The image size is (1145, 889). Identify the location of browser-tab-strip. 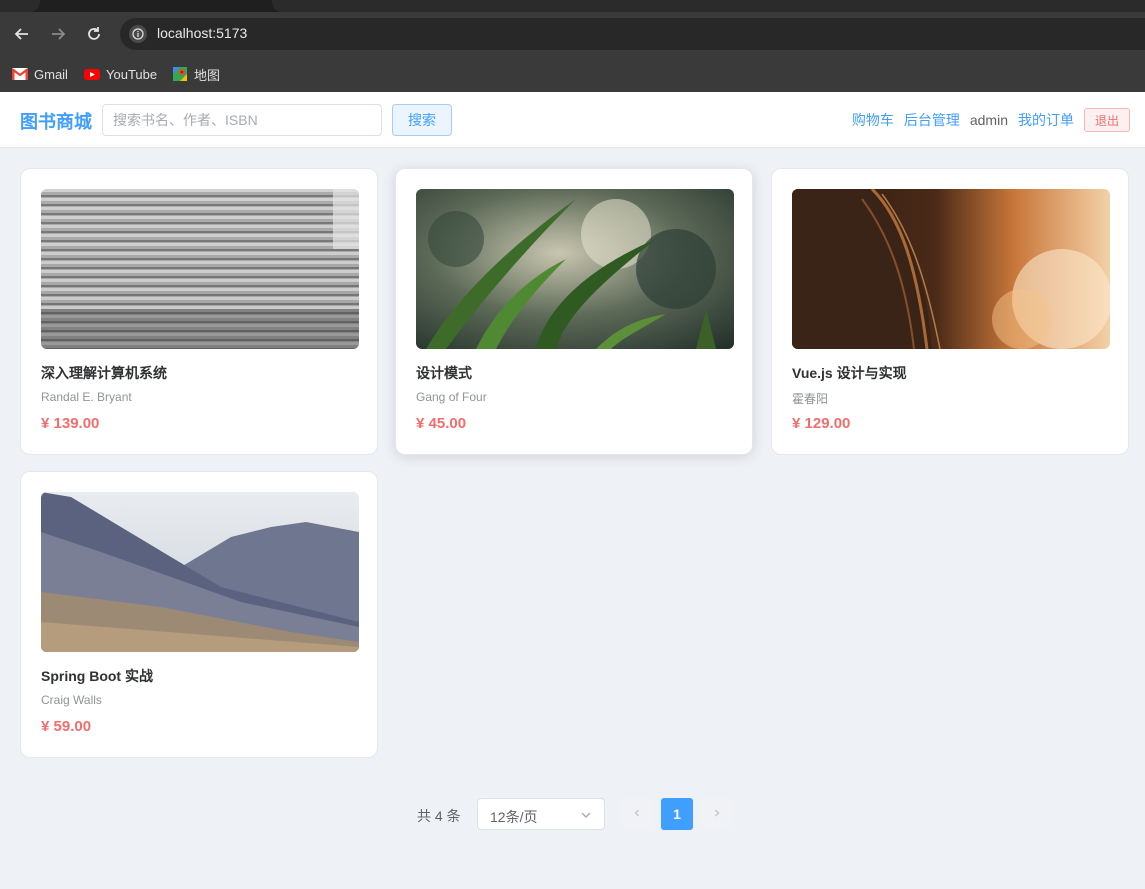
(572, 6).